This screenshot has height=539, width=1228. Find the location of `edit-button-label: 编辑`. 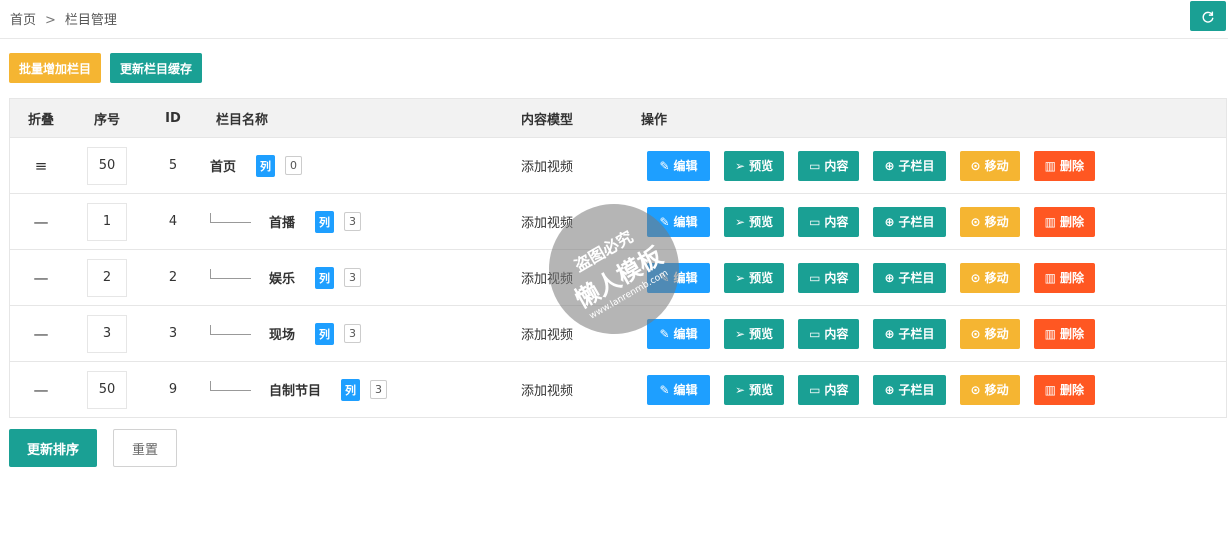

edit-button-label: 编辑 is located at coordinates (685, 222).